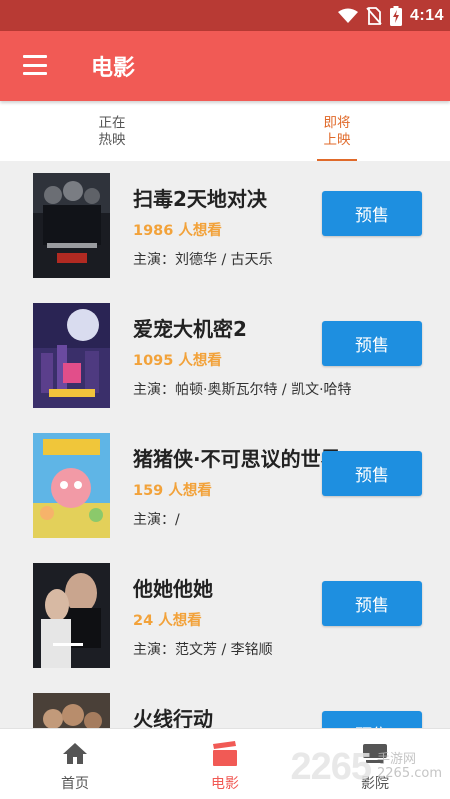 Image resolution: width=450 pixels, height=799 pixels. Describe the element at coordinates (225, 131) in the screenshot. I see `tab-bar: 正在 热映 即将 上映` at that location.